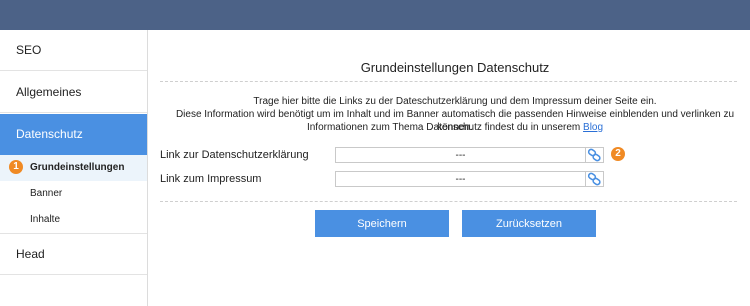 This screenshot has height=306, width=750. I want to click on page-title: Grundeinstellungen Datenschutz, so click(455, 67).